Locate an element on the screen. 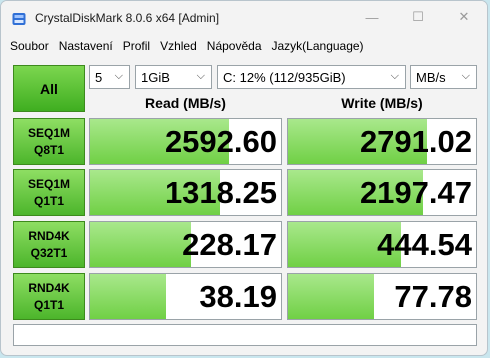 Image resolution: width=490 pixels, height=358 pixels. app-icon is located at coordinates (19, 19).